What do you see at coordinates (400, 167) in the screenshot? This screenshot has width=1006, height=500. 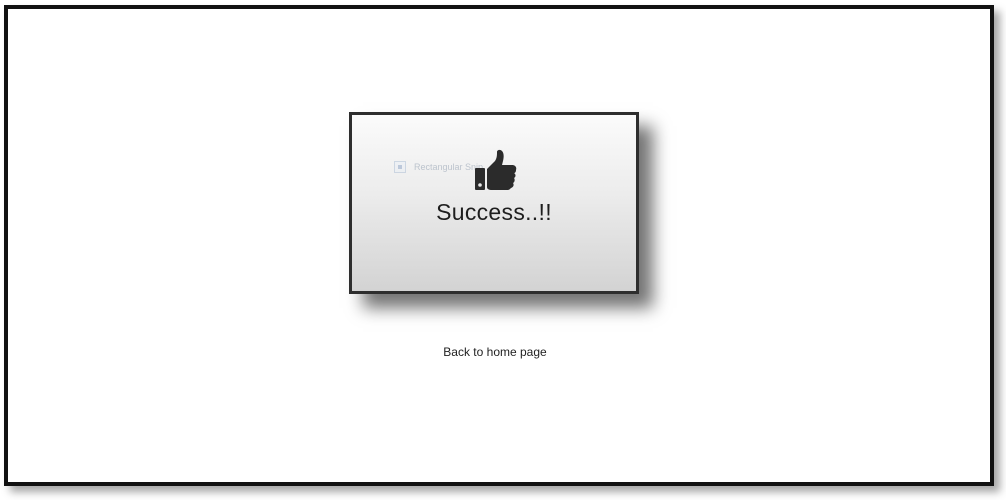 I see `snip-icon` at bounding box center [400, 167].